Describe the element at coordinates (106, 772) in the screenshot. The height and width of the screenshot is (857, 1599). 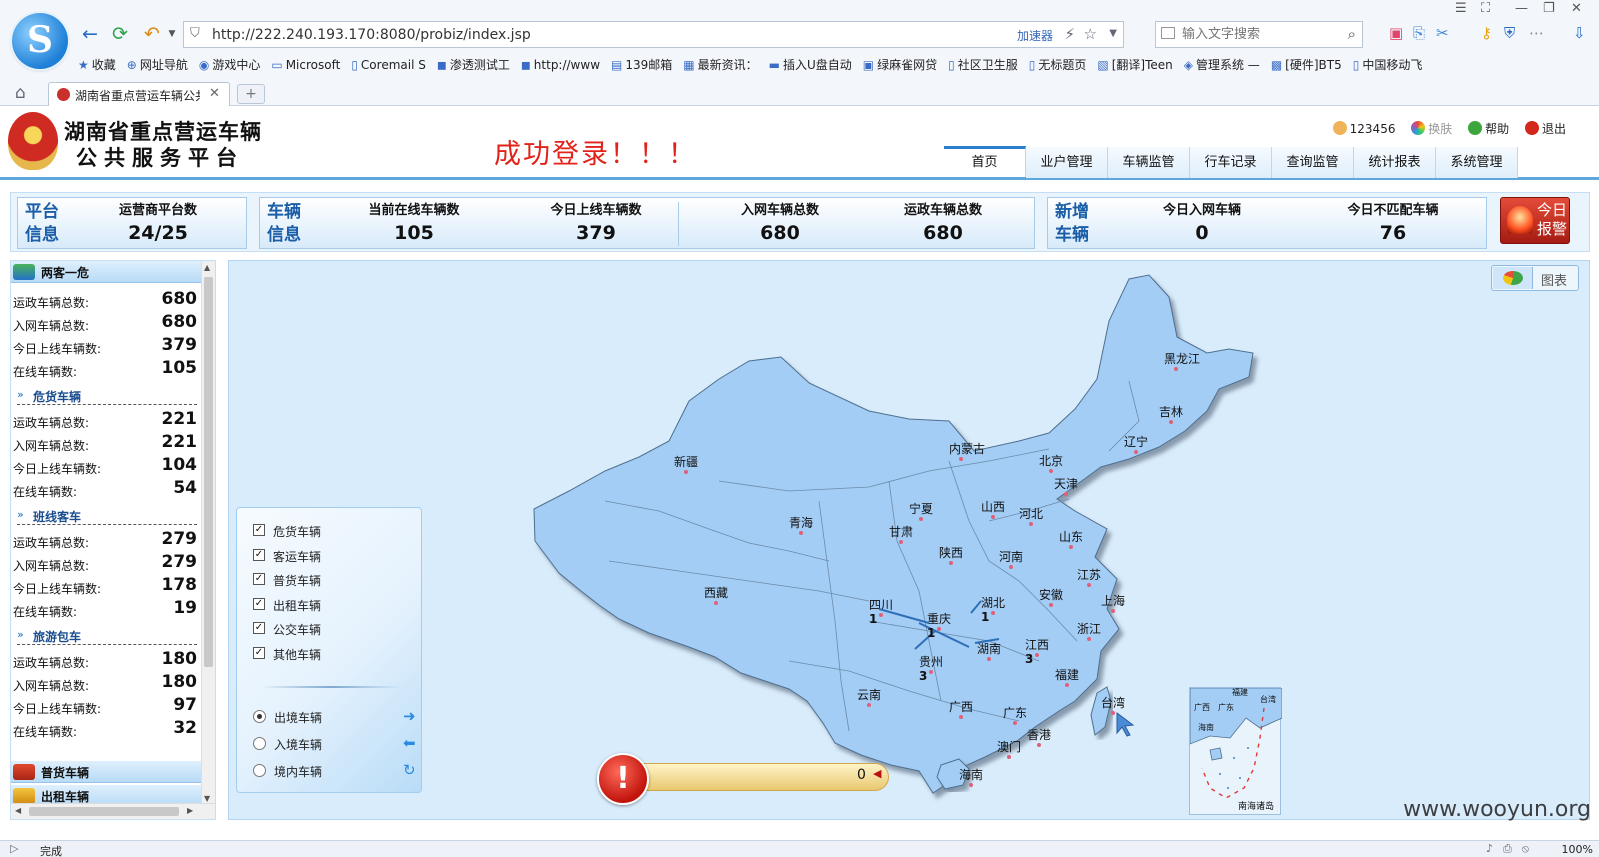
I see `sidebar-group-header: 普货车辆` at that location.